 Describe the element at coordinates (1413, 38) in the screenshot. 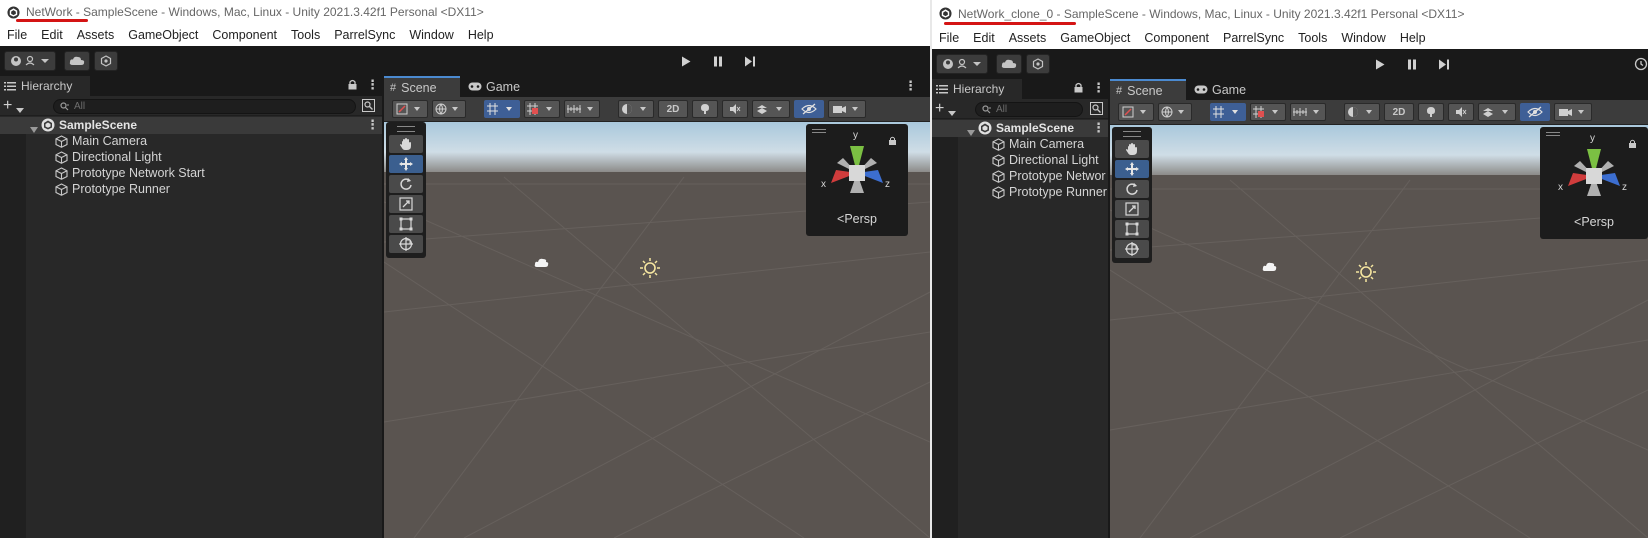

I see `menu-help: Help` at that location.